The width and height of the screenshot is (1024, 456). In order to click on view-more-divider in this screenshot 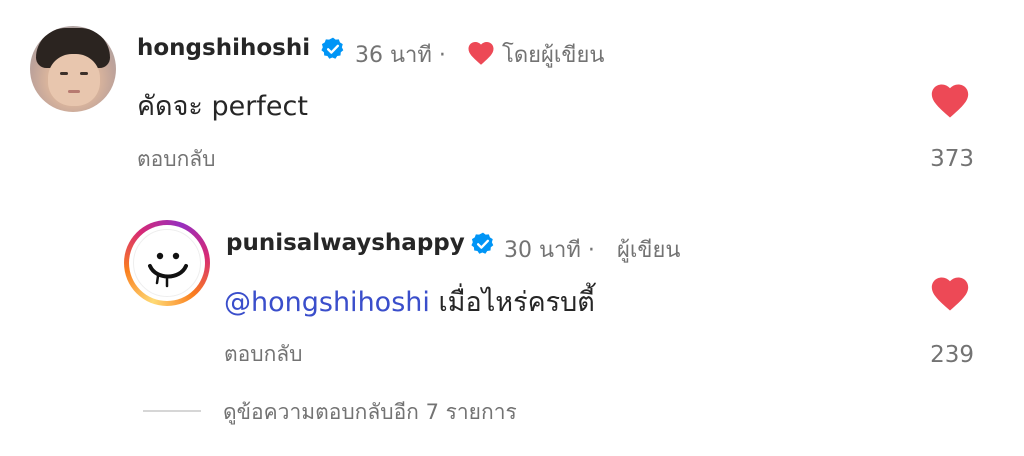, I will do `click(172, 411)`.